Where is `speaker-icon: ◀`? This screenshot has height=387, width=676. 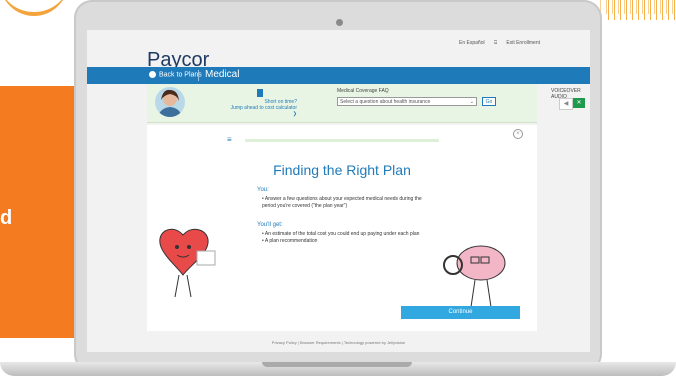
speaker-icon: ◀ is located at coordinates (566, 104).